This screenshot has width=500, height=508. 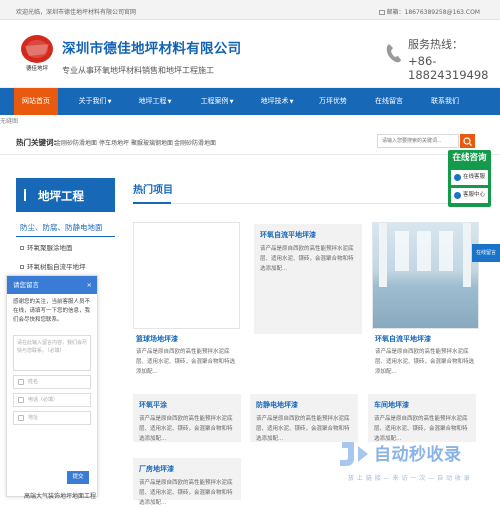 What do you see at coordinates (36, 142) in the screenshot?
I see `hot-keywords-label: 热门关键词:` at bounding box center [36, 142].